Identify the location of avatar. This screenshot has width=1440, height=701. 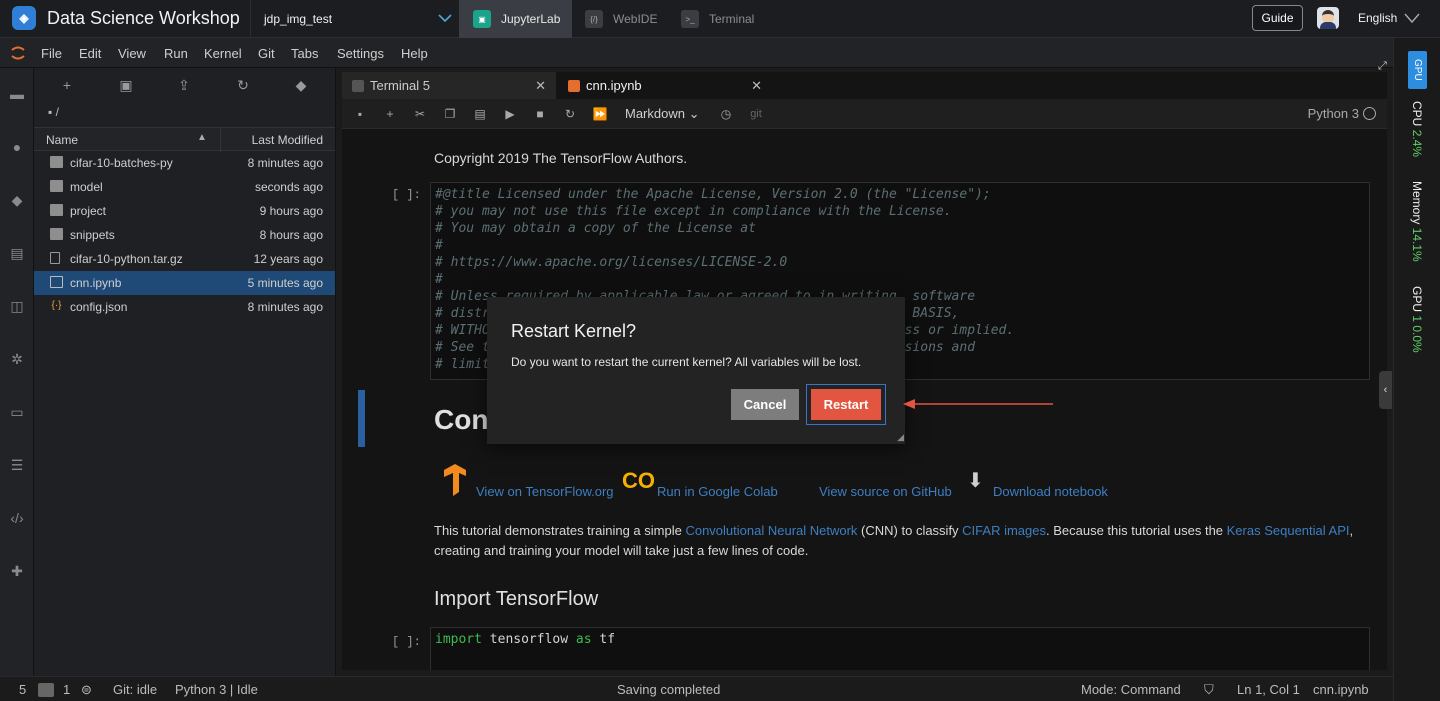
(1328, 18).